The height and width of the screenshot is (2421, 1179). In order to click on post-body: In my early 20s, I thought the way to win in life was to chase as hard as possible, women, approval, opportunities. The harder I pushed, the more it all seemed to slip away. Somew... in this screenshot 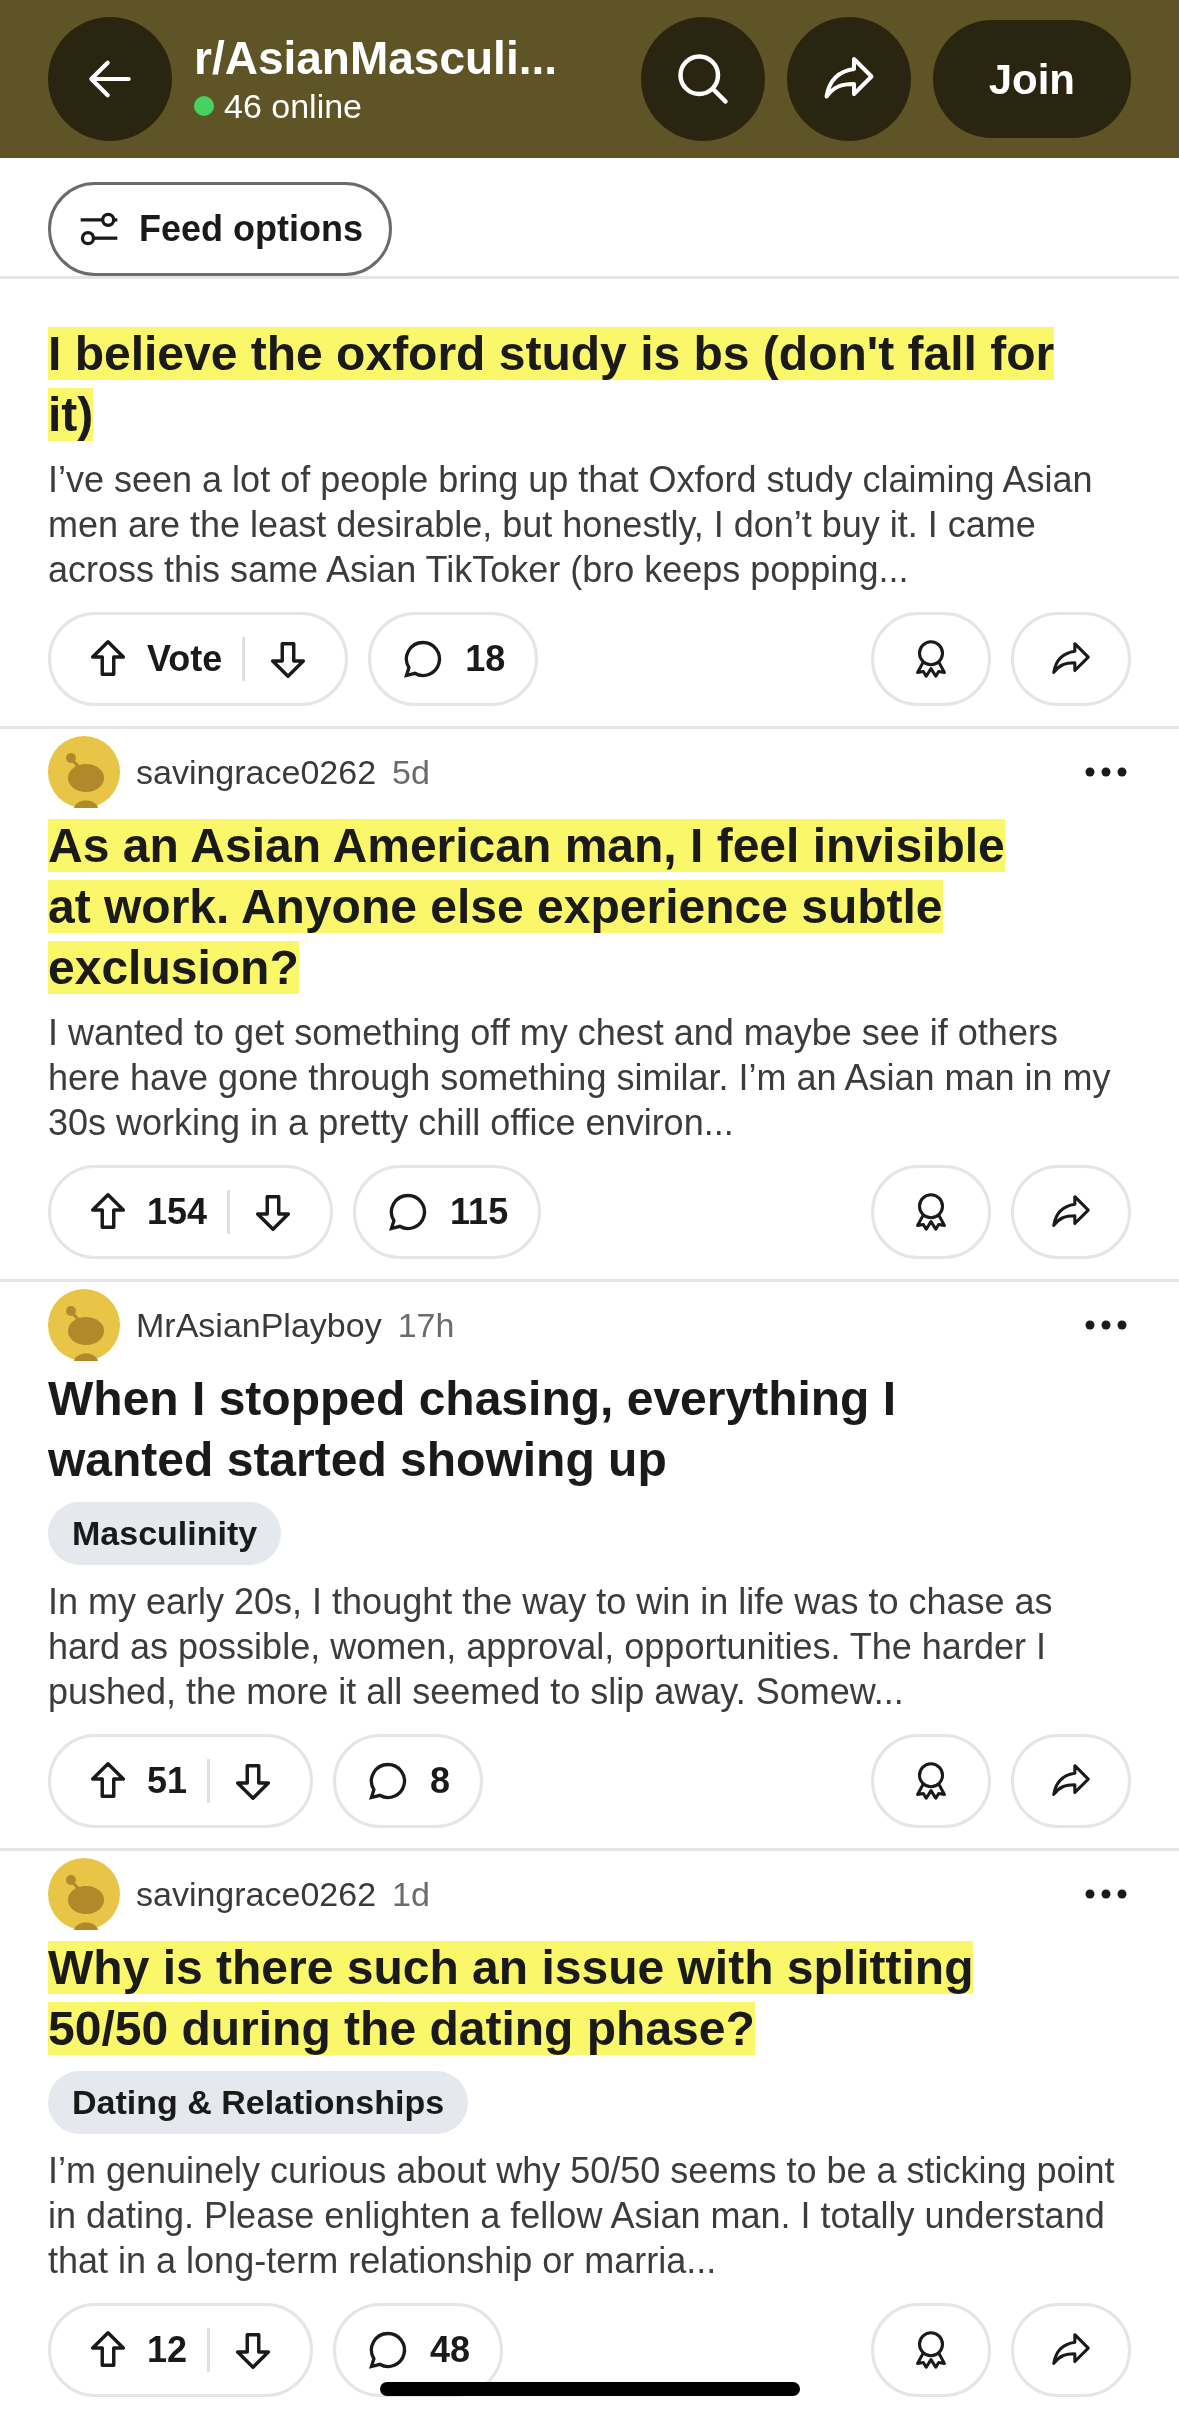, I will do `click(551, 1647)`.